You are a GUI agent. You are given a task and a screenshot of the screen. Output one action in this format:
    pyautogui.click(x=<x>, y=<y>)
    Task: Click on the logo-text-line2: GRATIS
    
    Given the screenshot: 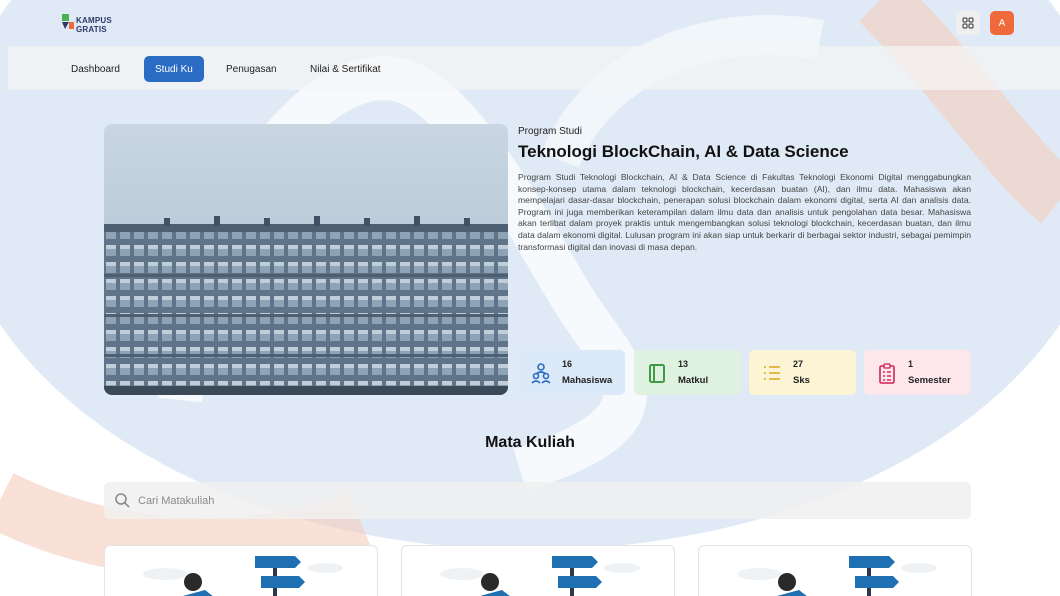 What is the action you would take?
    pyautogui.click(x=91, y=29)
    